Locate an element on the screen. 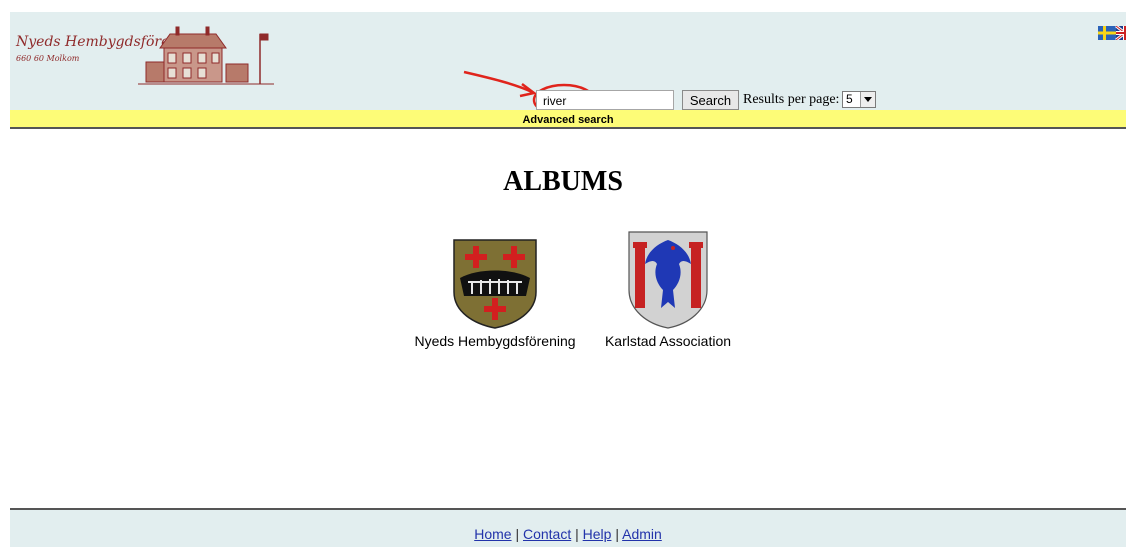  advanced-search-bar: Advanced search is located at coordinates (568, 119).